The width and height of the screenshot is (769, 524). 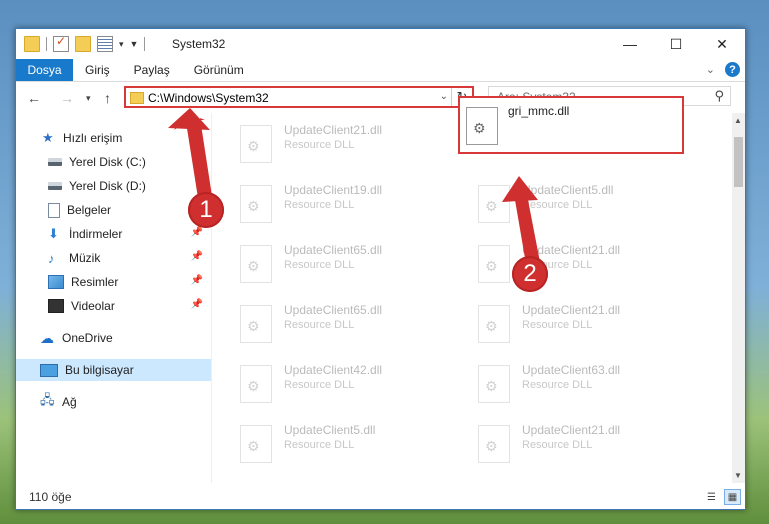 What do you see at coordinates (44, 70) in the screenshot?
I see `tab-file: Dosya` at bounding box center [44, 70].